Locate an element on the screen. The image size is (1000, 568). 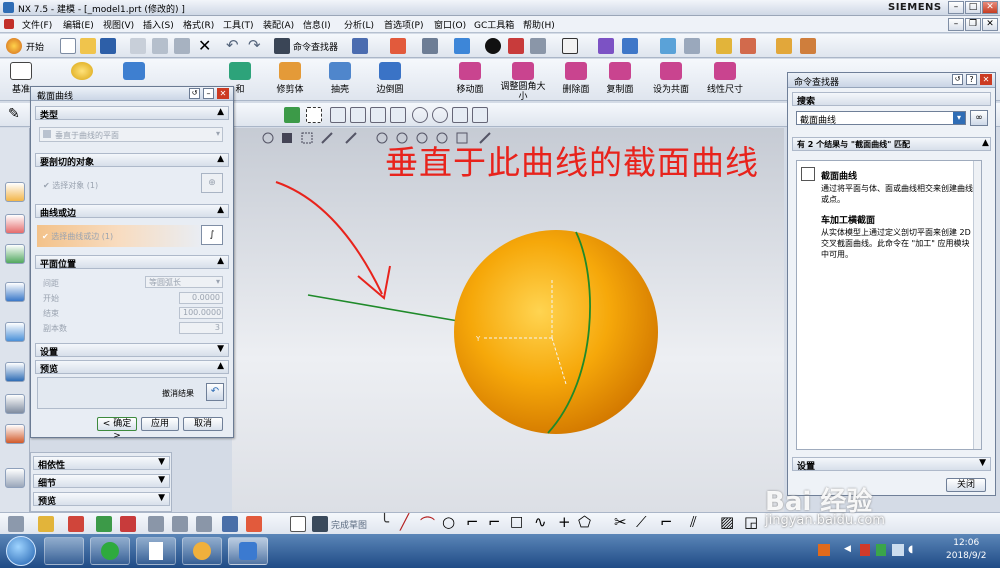
save-icon is located at coordinates (108, 46).